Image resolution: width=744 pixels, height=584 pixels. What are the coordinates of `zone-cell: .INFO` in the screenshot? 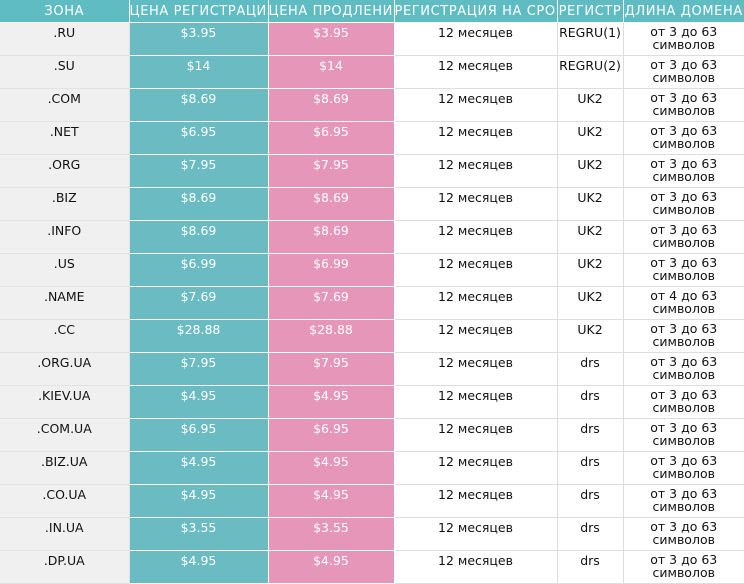 It's located at (64, 237).